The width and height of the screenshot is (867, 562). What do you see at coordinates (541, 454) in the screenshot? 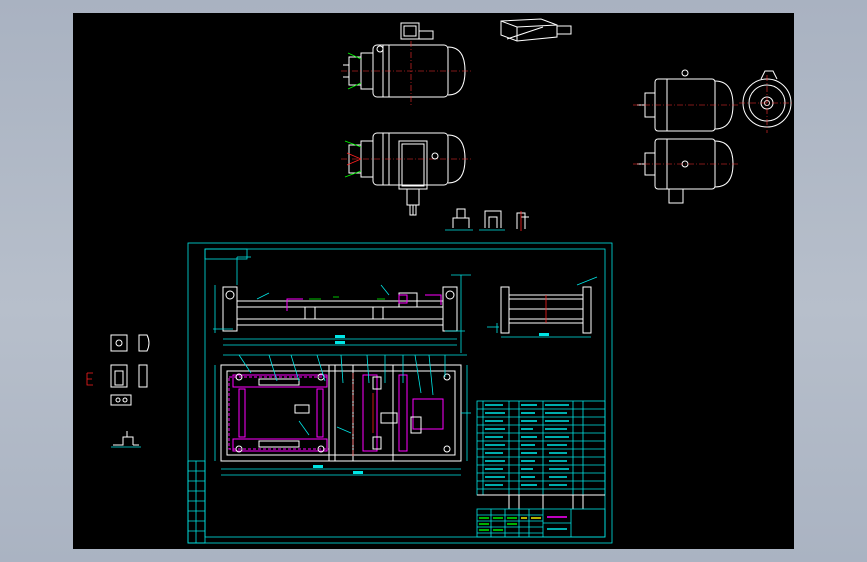
I see `parts-list-table` at bounding box center [541, 454].